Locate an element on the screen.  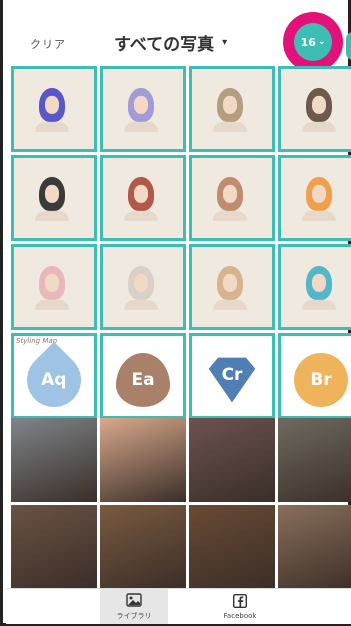
tab-library: ライブラリ is located at coordinates (134, 606).